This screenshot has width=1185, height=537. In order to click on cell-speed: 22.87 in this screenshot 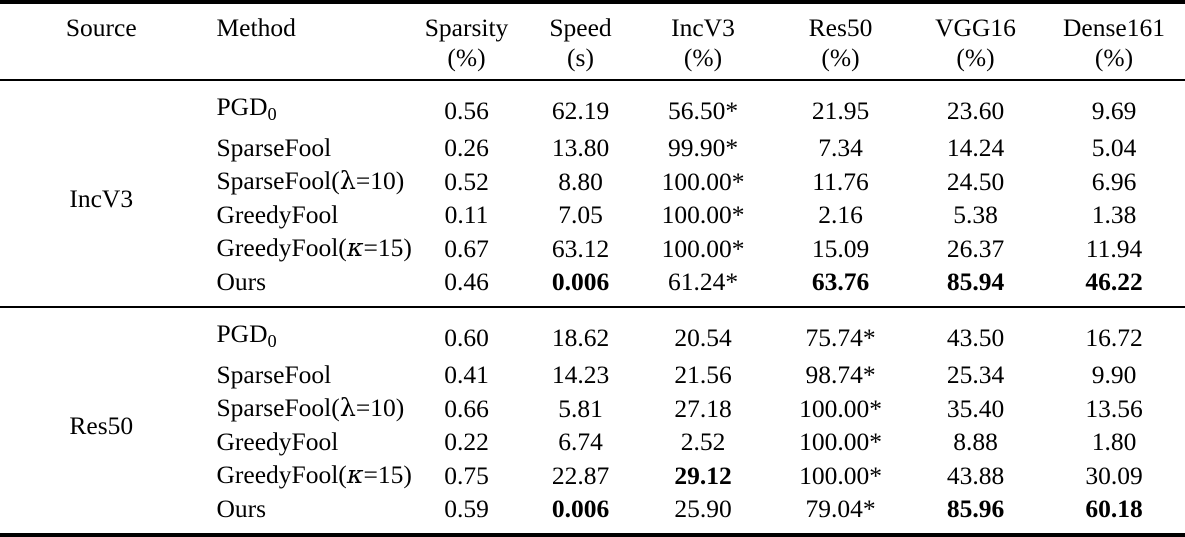, I will do `click(580, 475)`.